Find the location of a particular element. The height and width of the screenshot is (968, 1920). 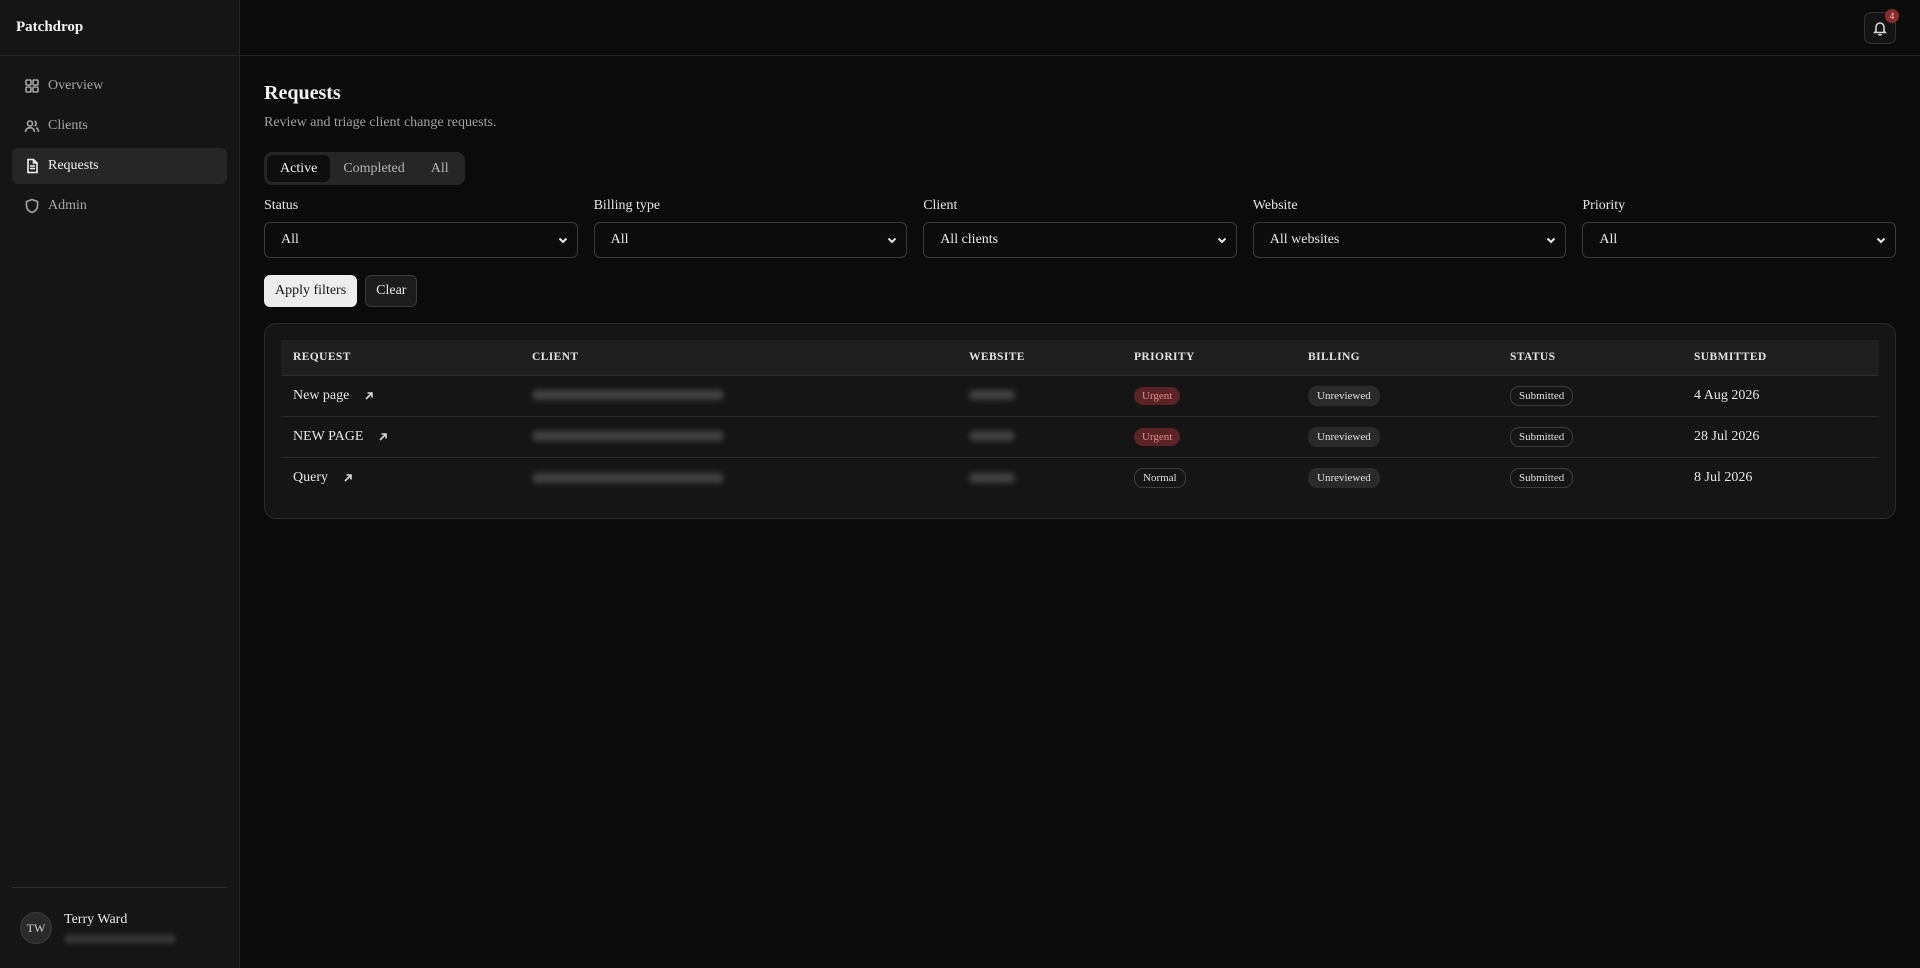

tab-group: Active Completed All is located at coordinates (364, 168).